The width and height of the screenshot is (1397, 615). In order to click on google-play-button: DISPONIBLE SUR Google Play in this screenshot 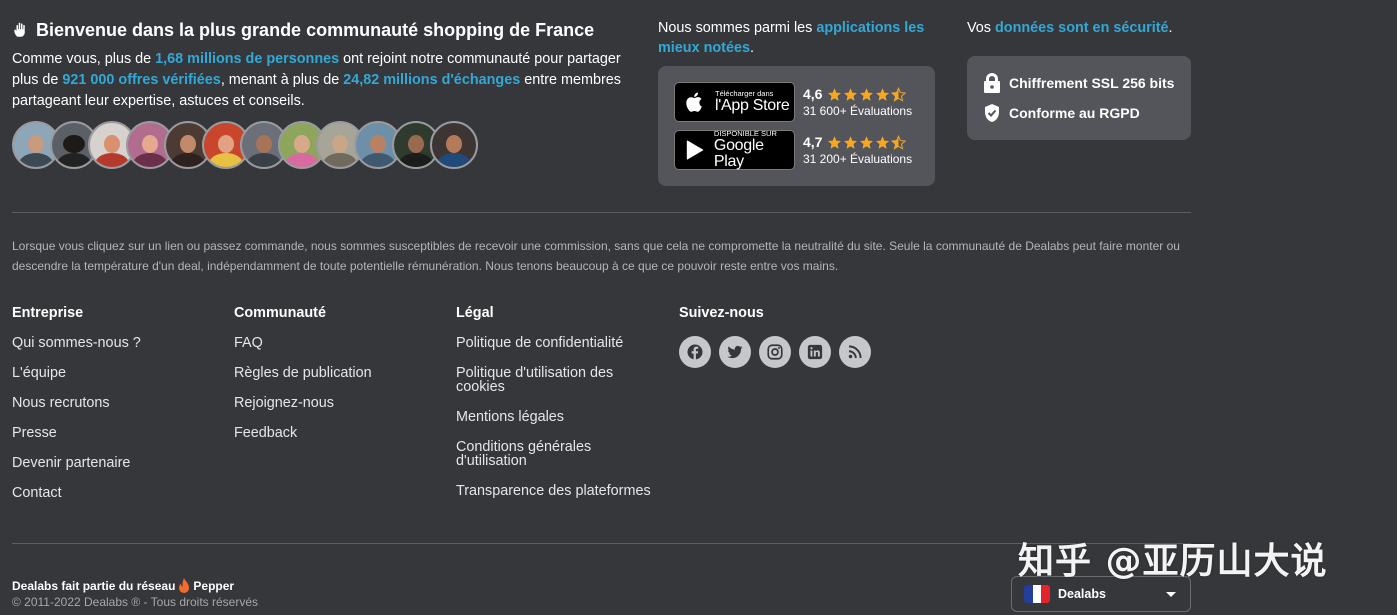, I will do `click(734, 150)`.